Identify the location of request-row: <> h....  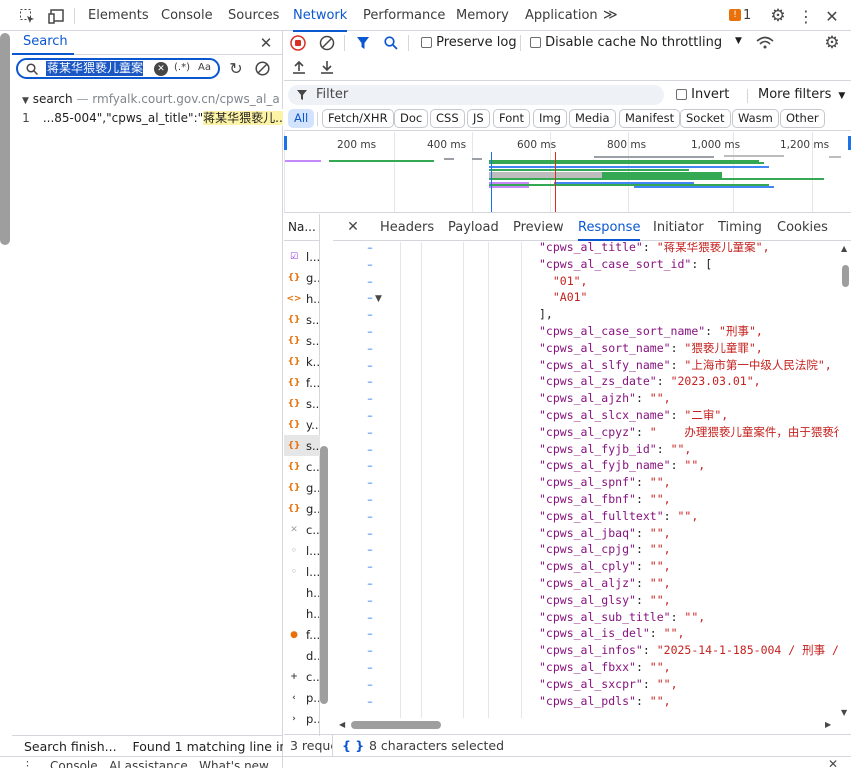
(302, 298).